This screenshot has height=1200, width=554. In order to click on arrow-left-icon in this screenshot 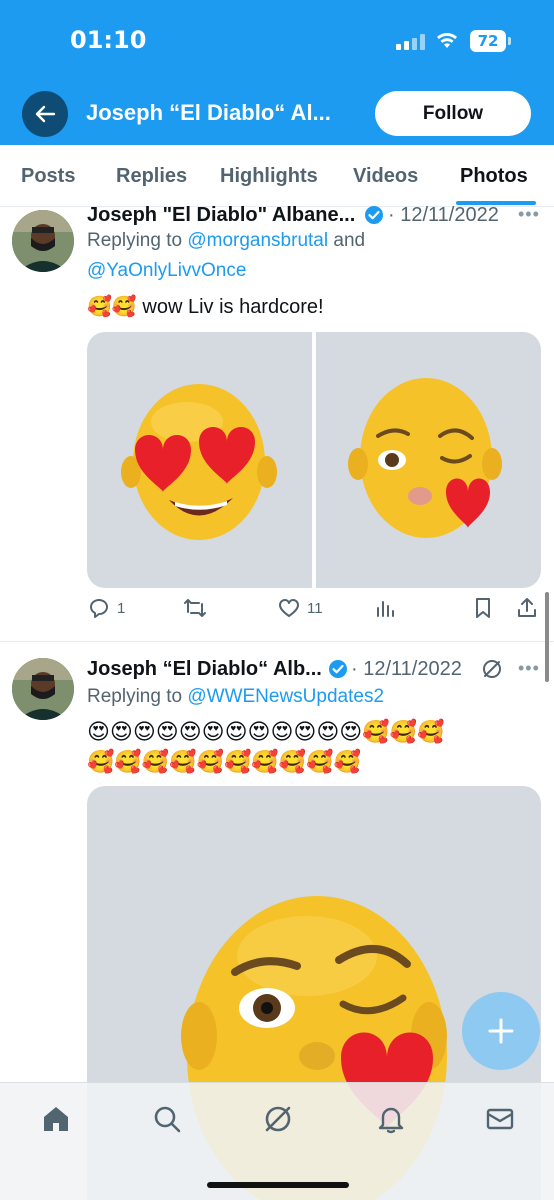, I will do `click(45, 114)`.